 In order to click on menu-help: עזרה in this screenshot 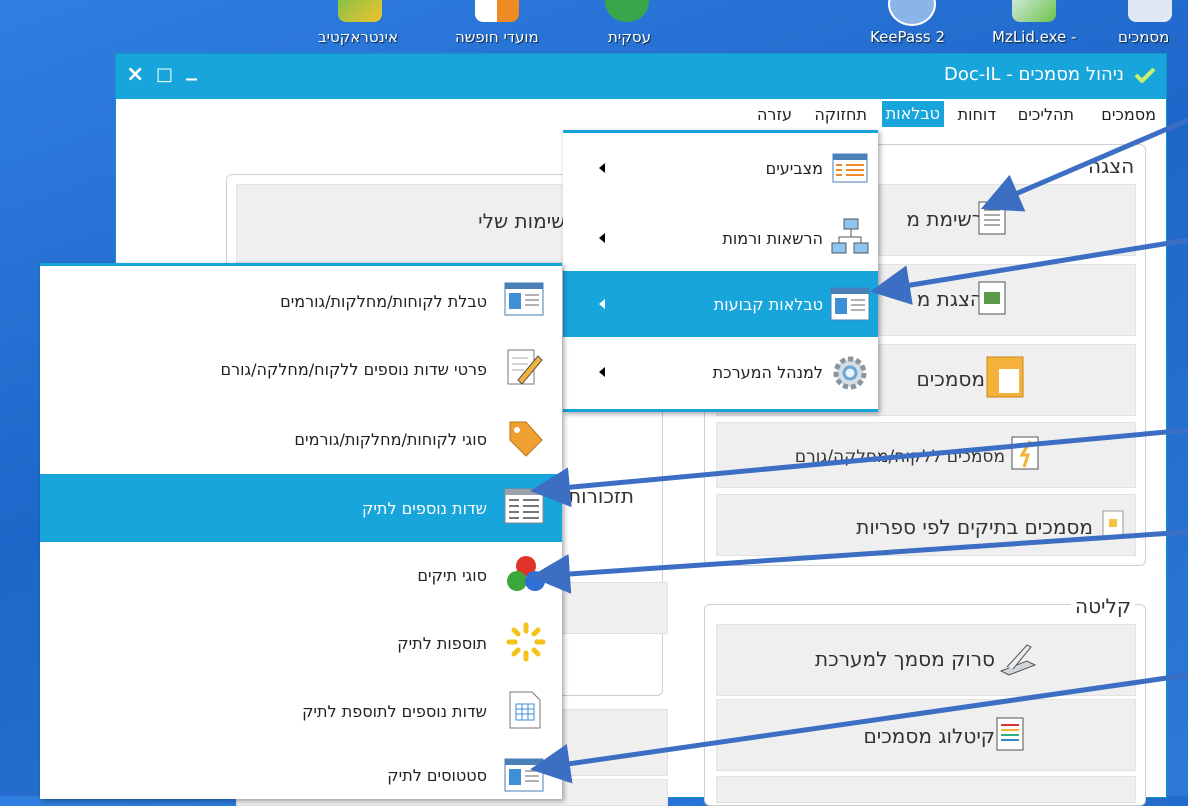, I will do `click(774, 114)`.